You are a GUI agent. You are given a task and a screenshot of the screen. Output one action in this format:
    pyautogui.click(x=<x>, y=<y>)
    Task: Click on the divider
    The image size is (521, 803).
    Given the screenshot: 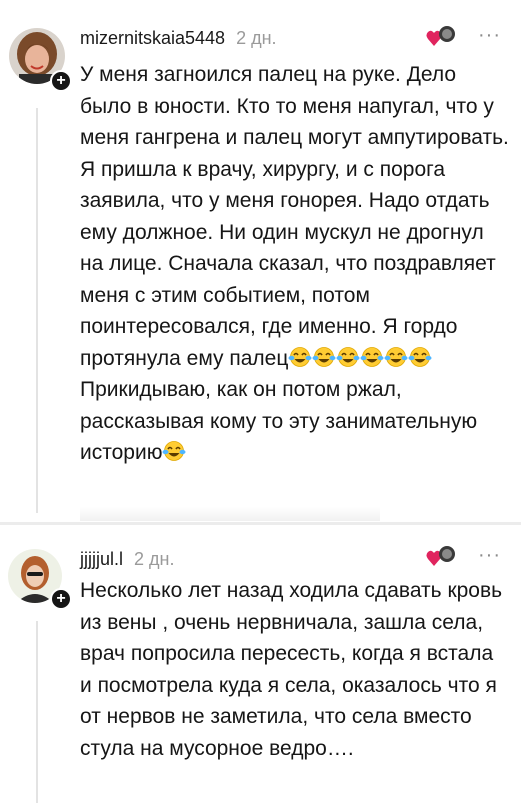 What is the action you would take?
    pyautogui.click(x=230, y=514)
    